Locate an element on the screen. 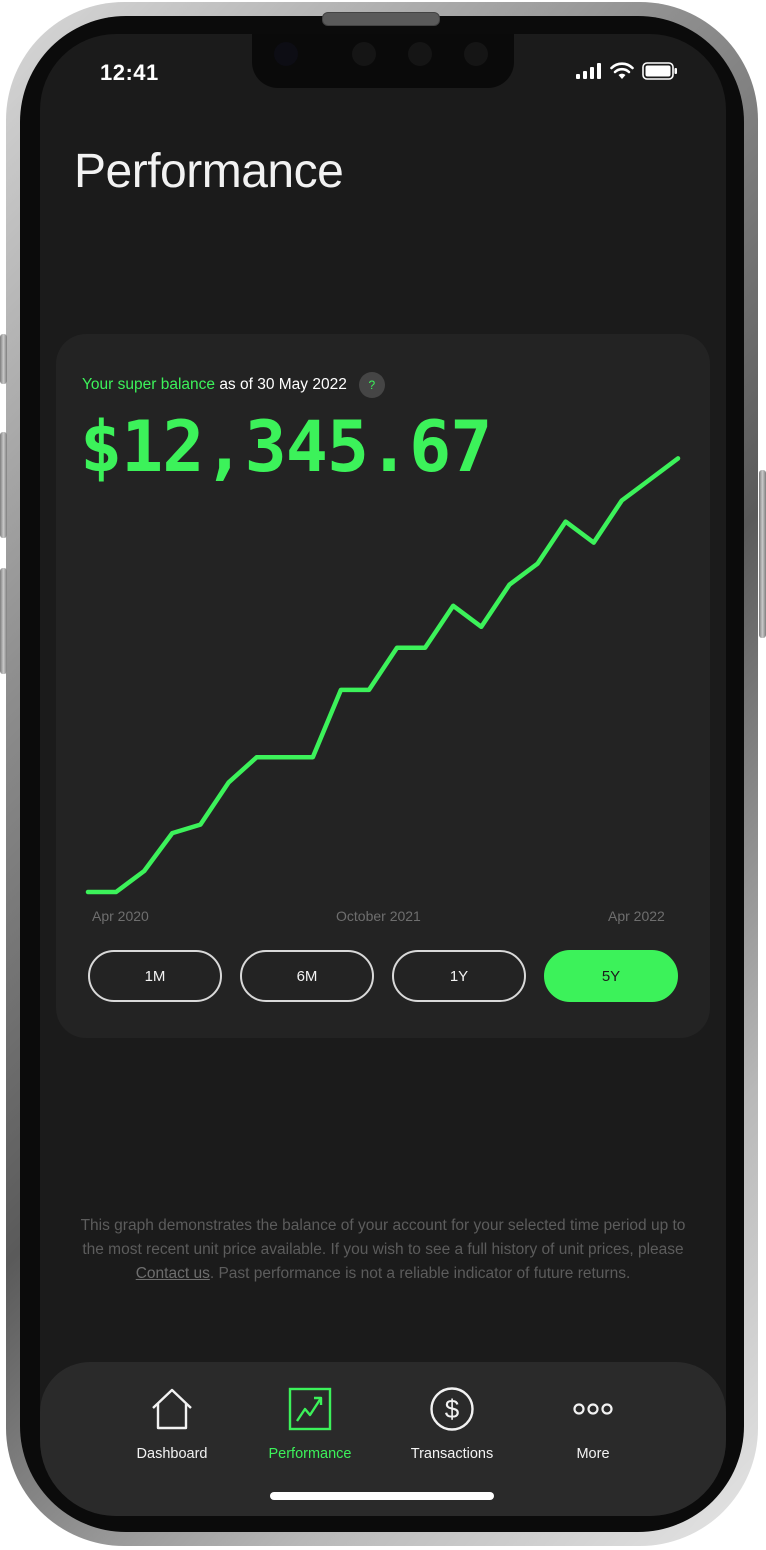  tab-transactions: $ Transactions is located at coordinates (452, 1424).